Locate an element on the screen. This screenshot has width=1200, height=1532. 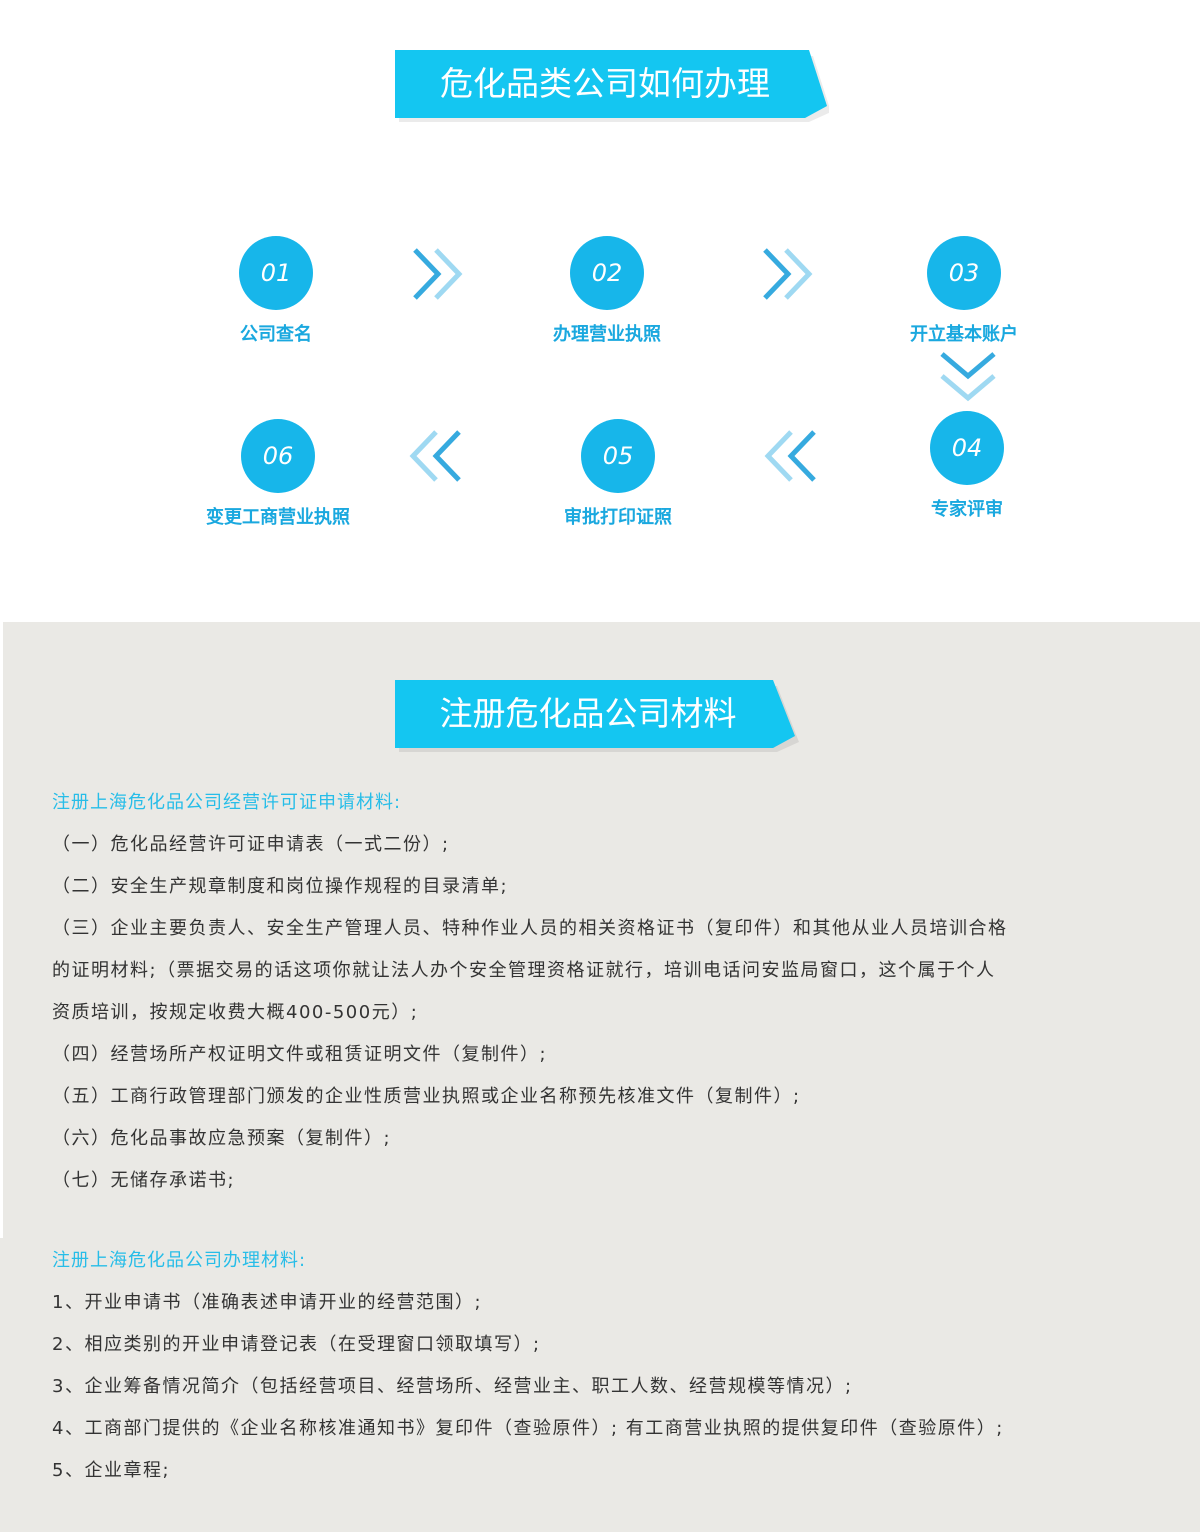
section2-title: 注册危化品公司材料 is located at coordinates (588, 713).